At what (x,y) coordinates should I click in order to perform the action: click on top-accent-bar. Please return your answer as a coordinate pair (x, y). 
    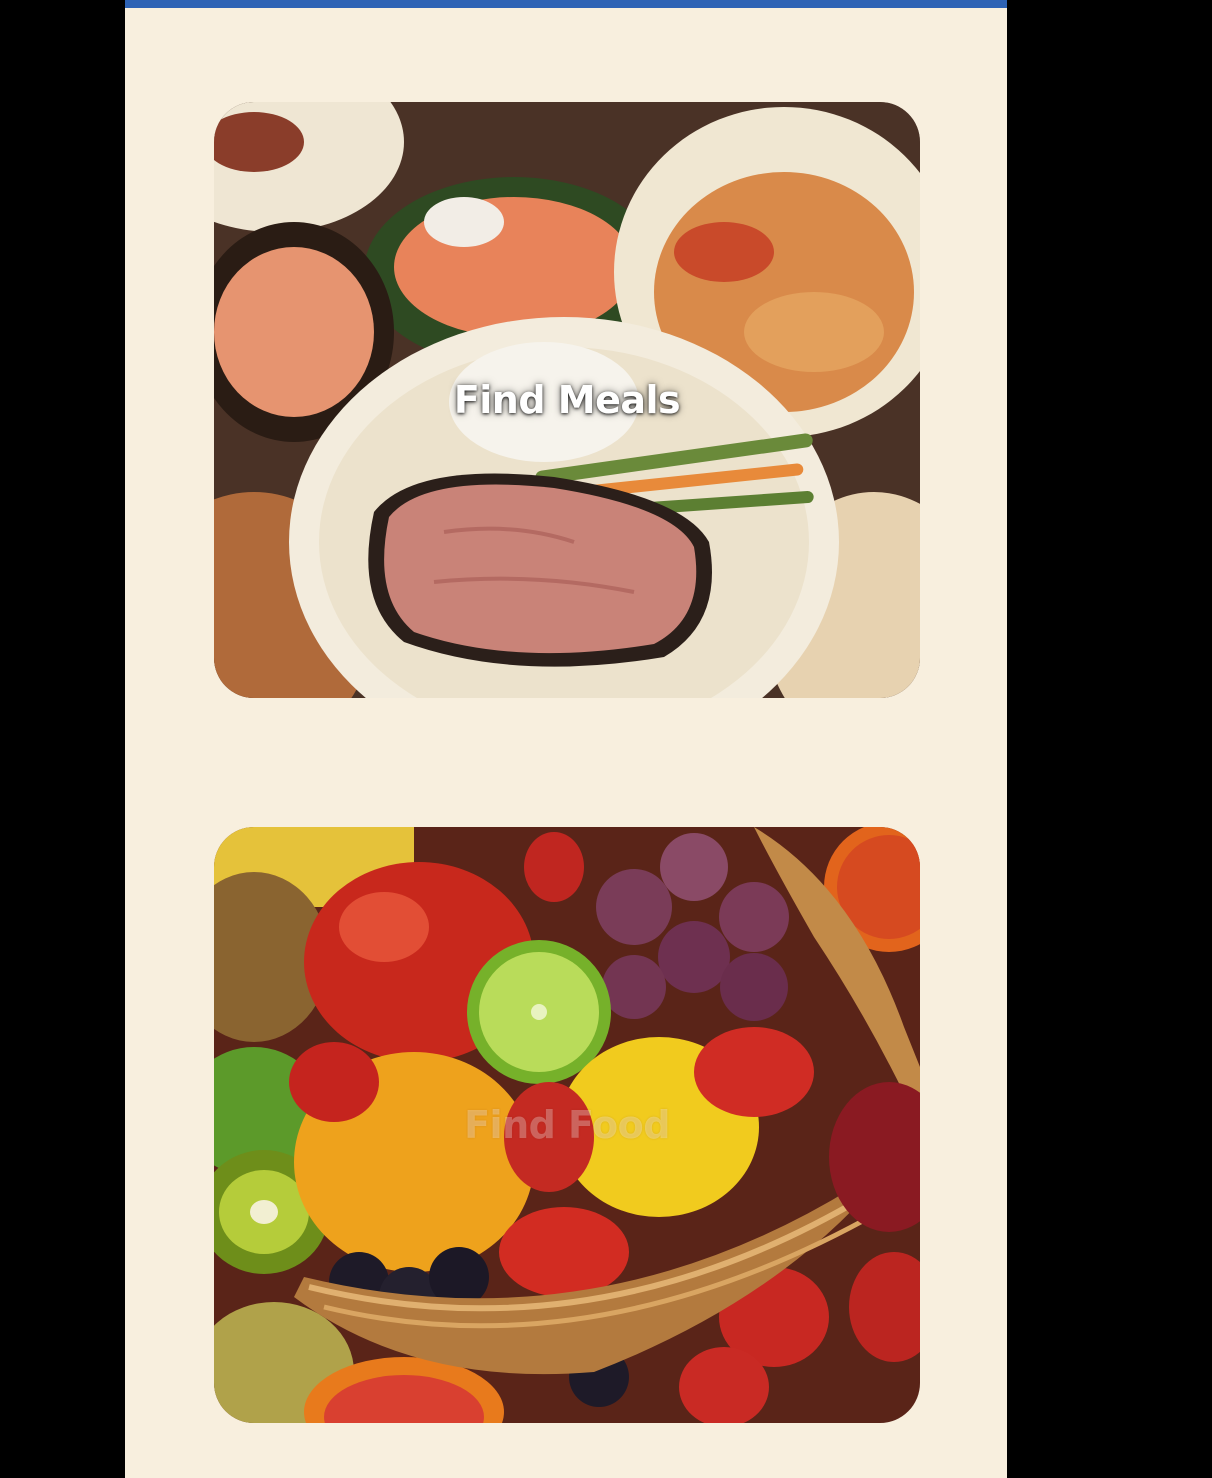
    Looking at the image, I should click on (566, 4).